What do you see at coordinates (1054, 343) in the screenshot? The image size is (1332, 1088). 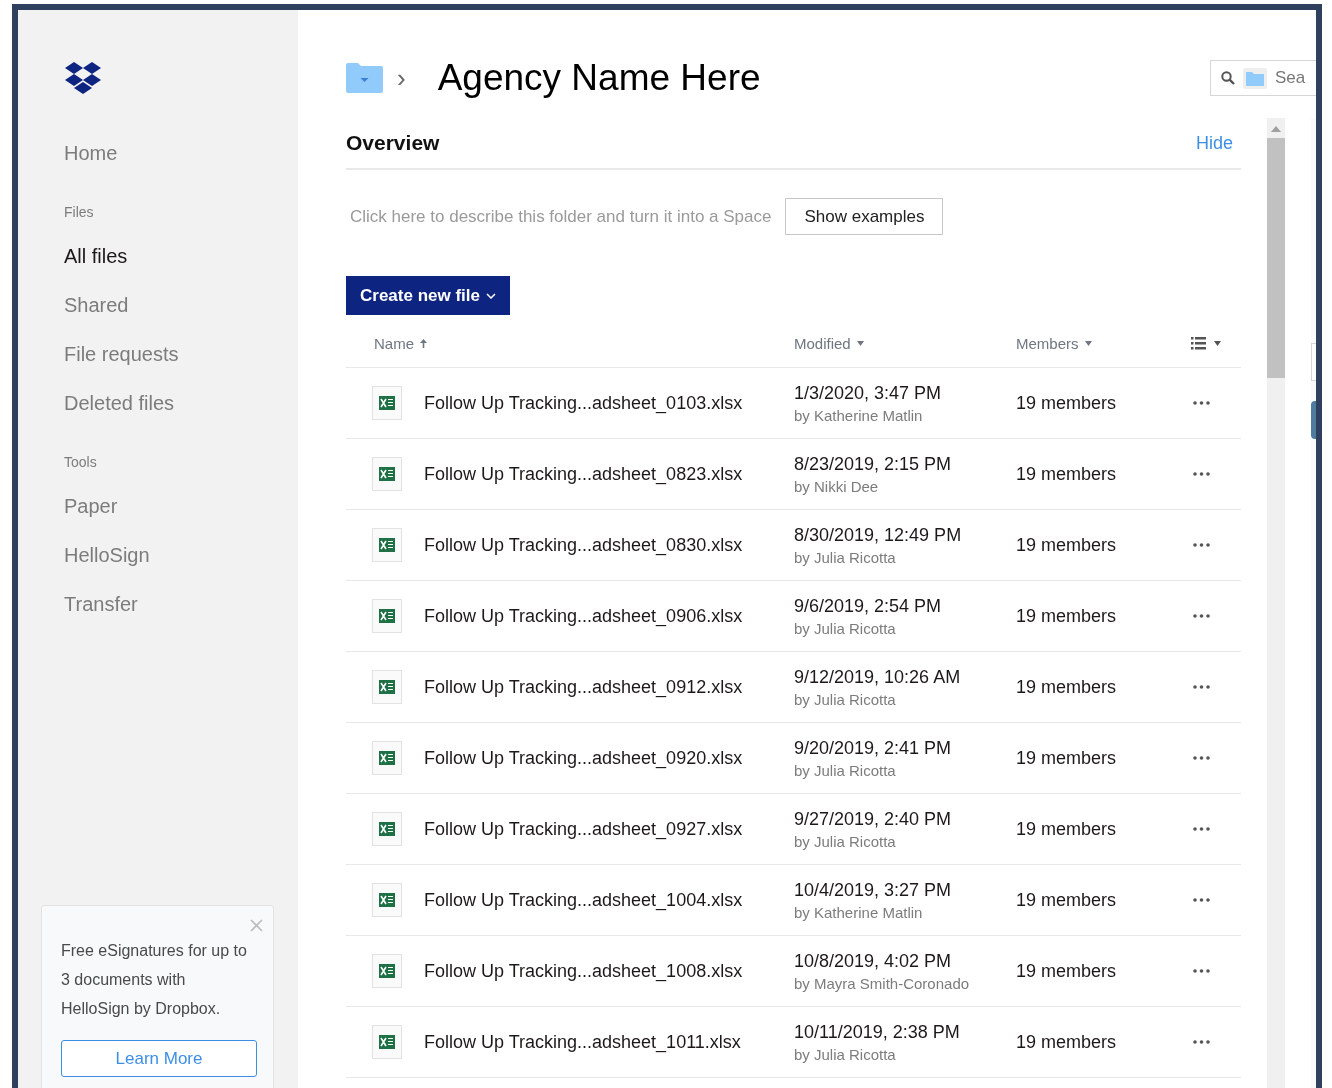 I see `column-header: Members` at bounding box center [1054, 343].